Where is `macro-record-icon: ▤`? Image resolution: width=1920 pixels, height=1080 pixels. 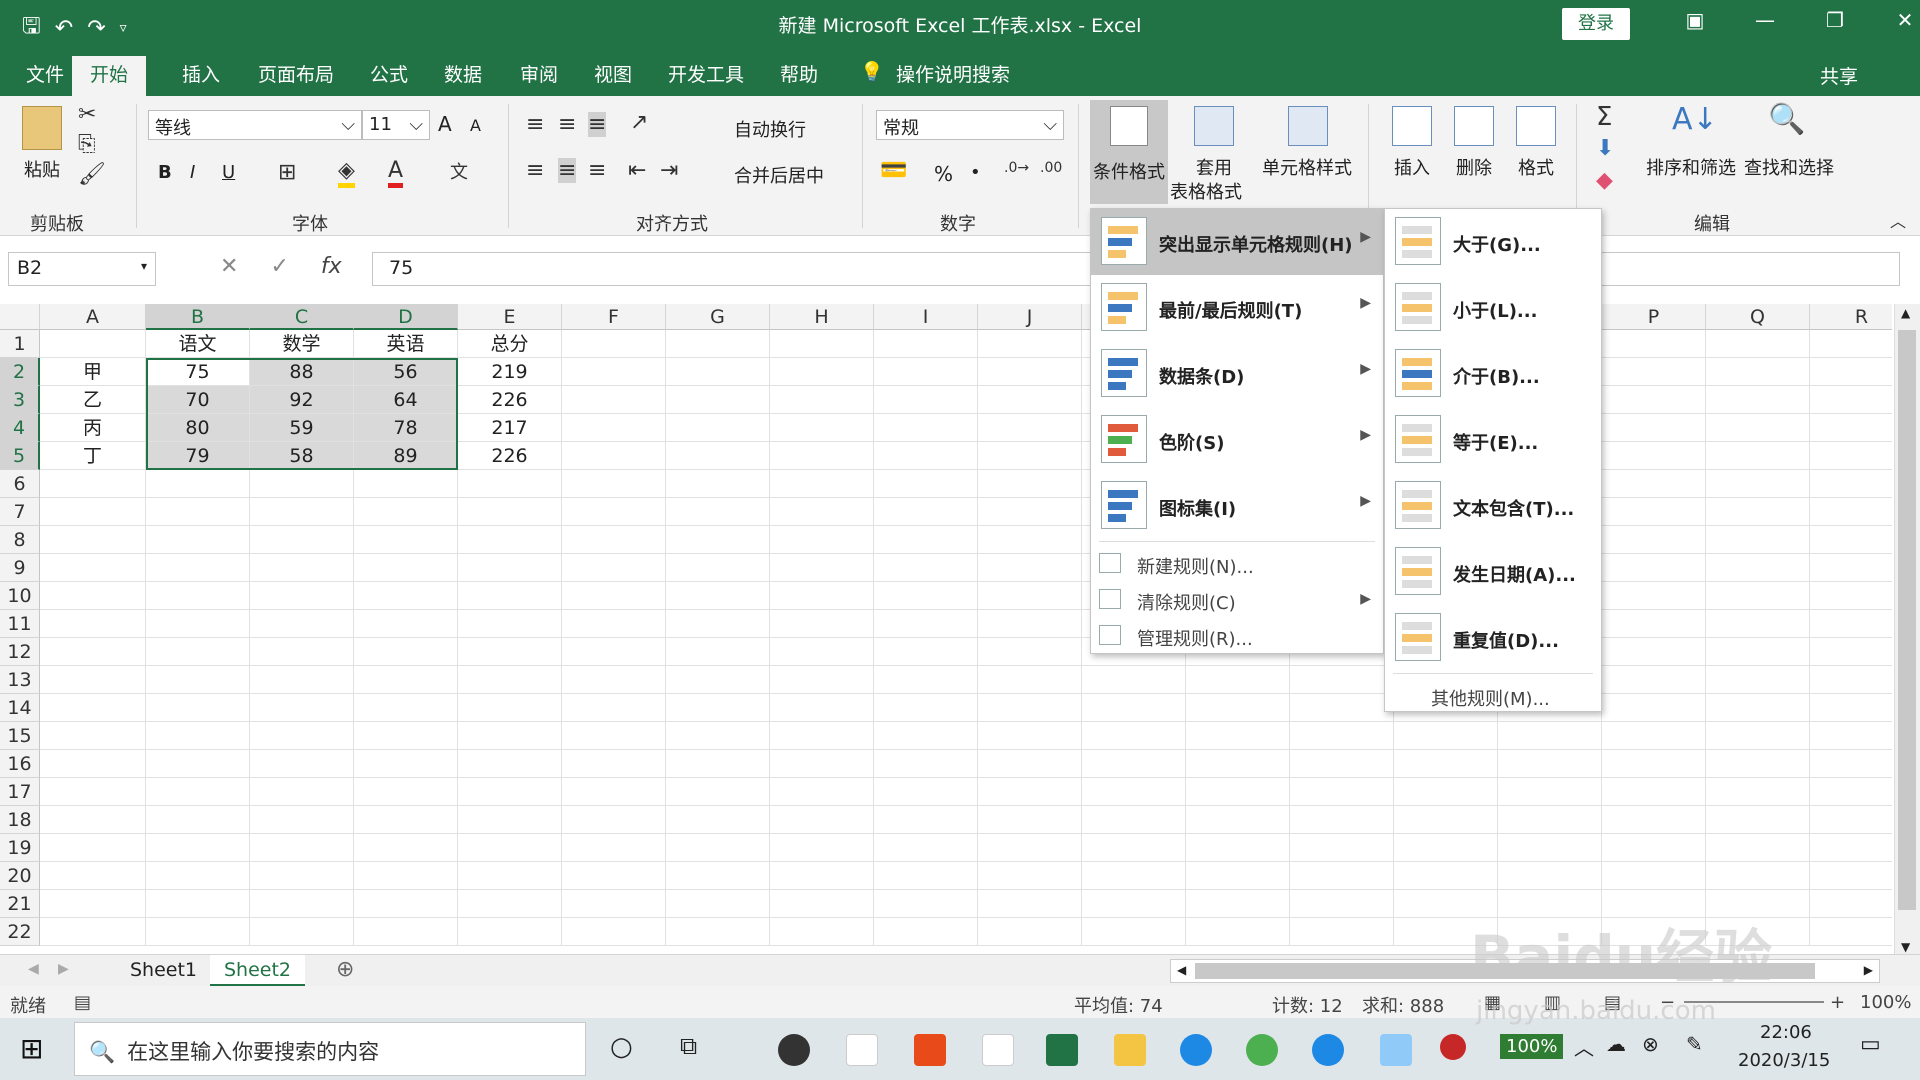 macro-record-icon: ▤ is located at coordinates (82, 1002).